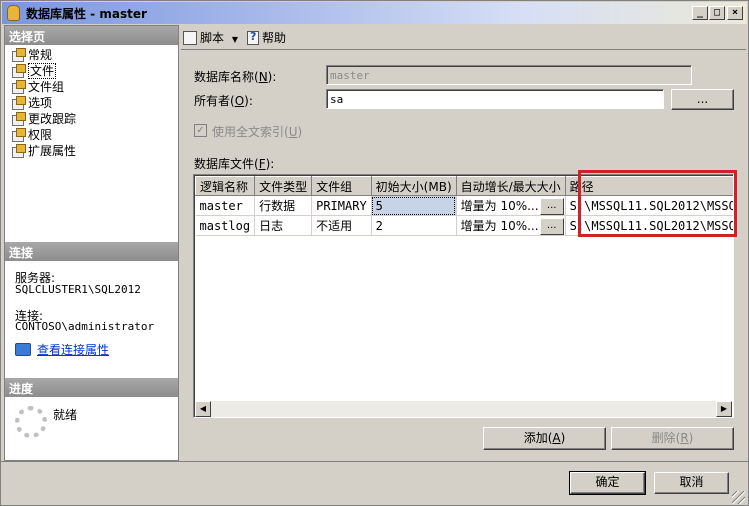  What do you see at coordinates (717, 13) in the screenshot?
I see `maximize-button: □` at bounding box center [717, 13].